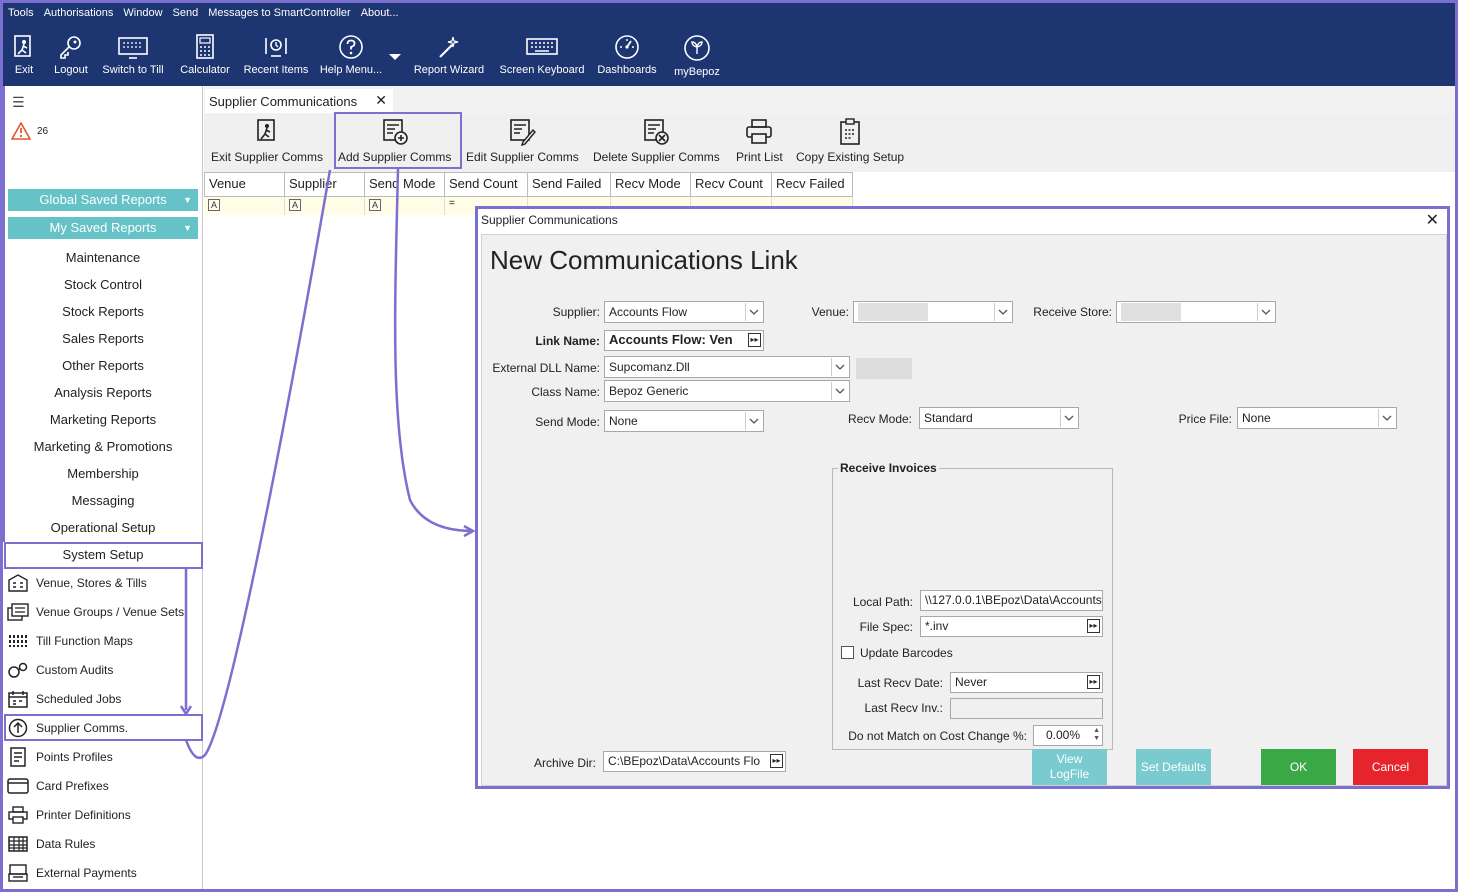 This screenshot has height=892, width=1458. Describe the element at coordinates (486, 184) in the screenshot. I see `col-send-count: Send Count` at that location.